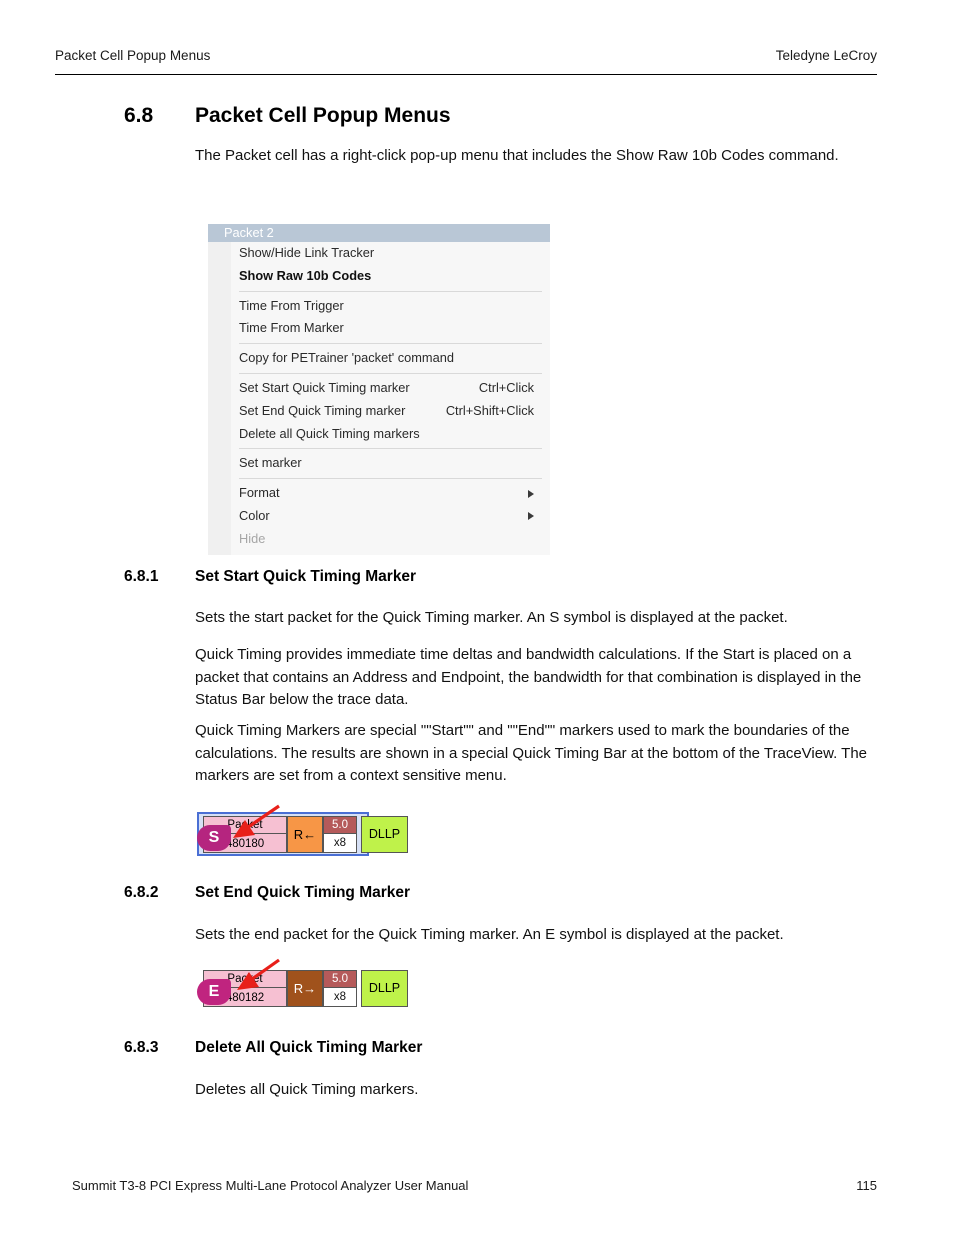 This screenshot has width=954, height=1235. Describe the element at coordinates (379, 306) in the screenshot. I see `menu-item: Time From Trigger` at that location.